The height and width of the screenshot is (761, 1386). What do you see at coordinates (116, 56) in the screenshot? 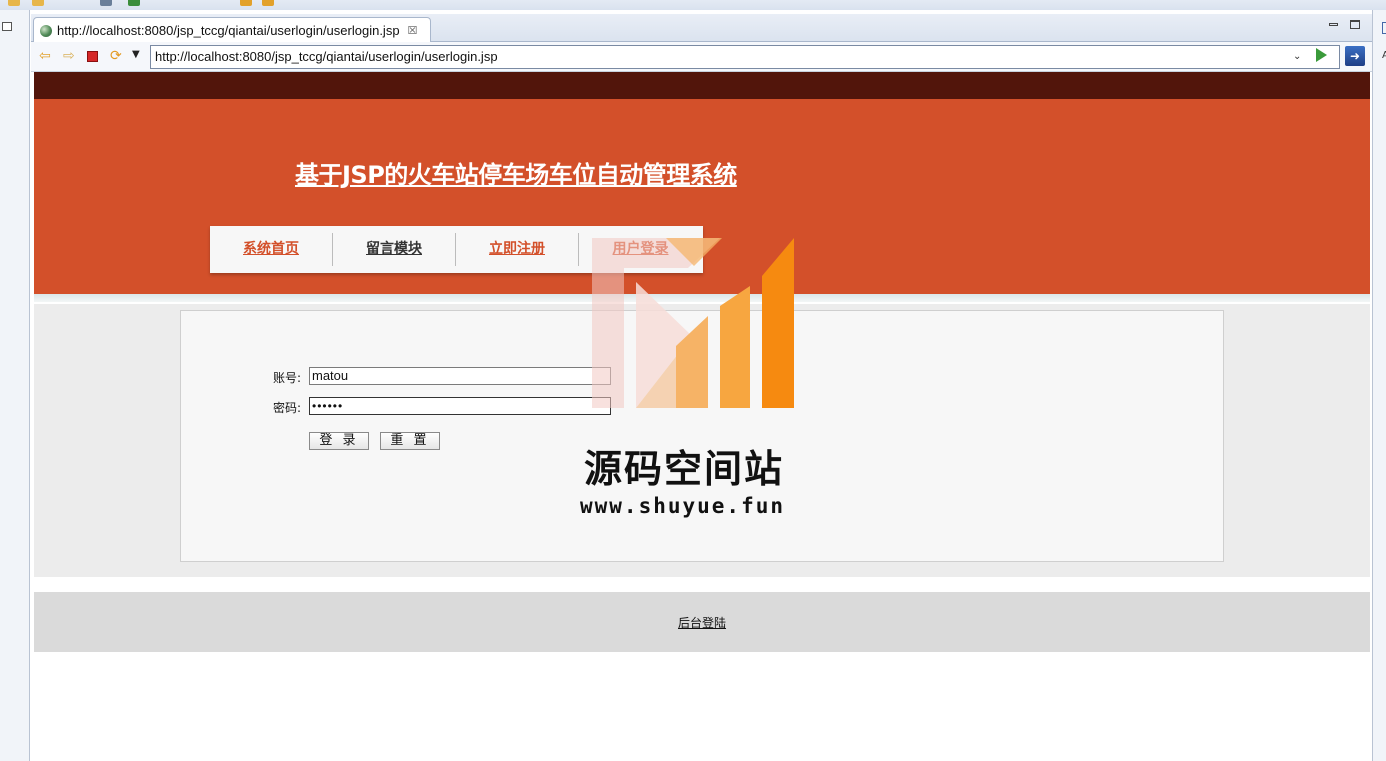
I see `refresh-icon: ⟳` at bounding box center [116, 56].